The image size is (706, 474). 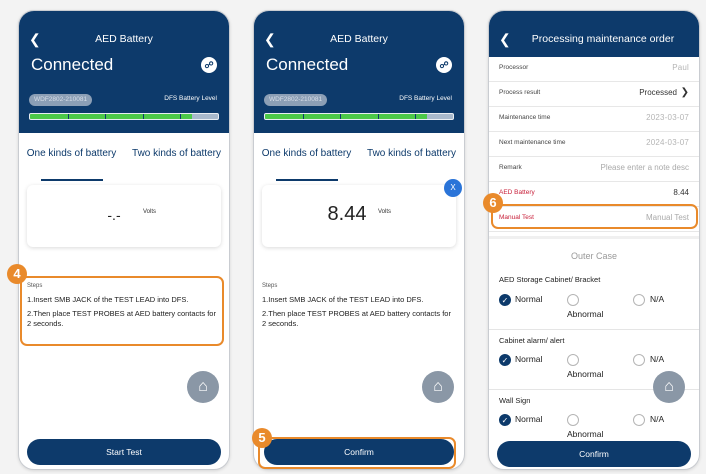 I want to click on field-label: Remark, so click(x=510, y=167).